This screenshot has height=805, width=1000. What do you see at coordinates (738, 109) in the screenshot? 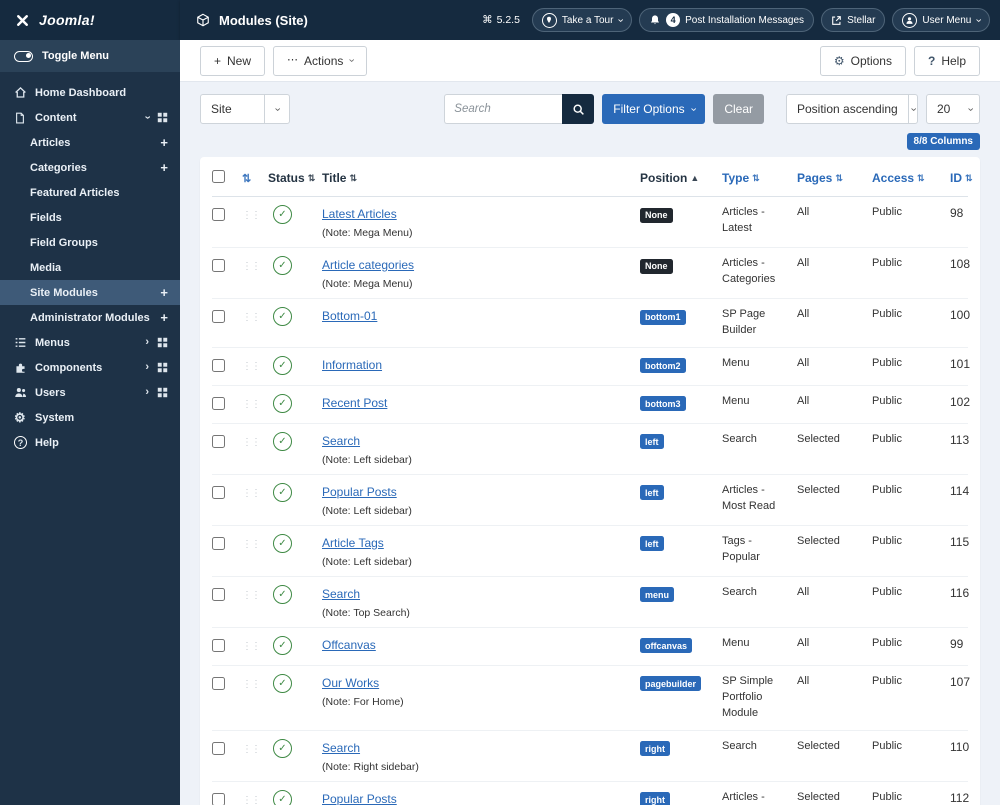
I see `clear-button: Clear` at bounding box center [738, 109].